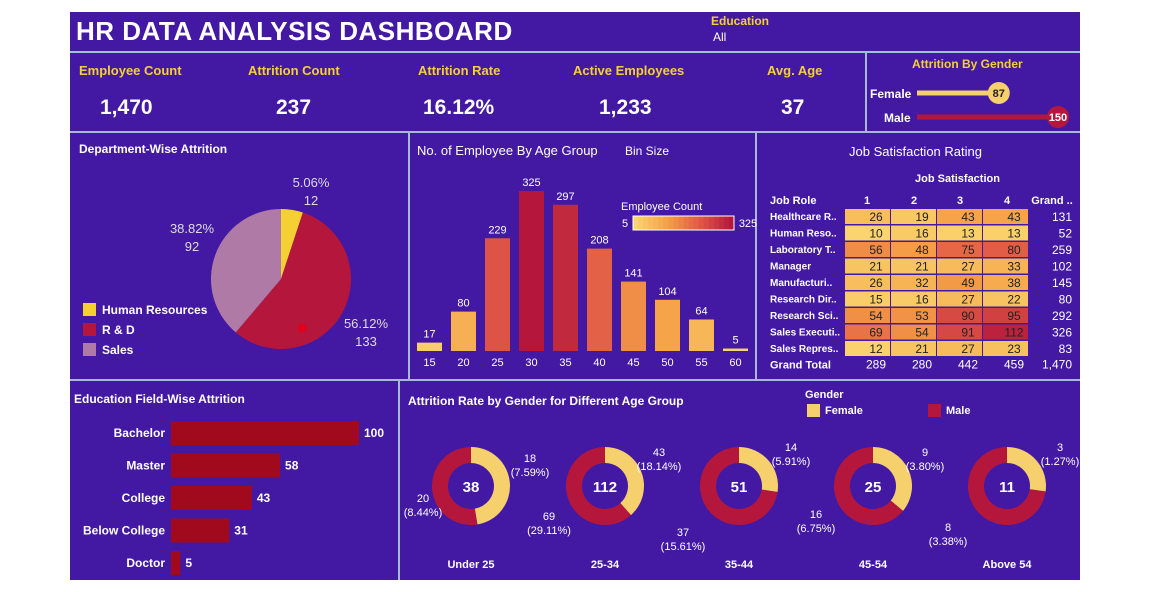  What do you see at coordinates (530, 473) in the screenshot?
I see `donut-female-percent: (7.59%)` at bounding box center [530, 473].